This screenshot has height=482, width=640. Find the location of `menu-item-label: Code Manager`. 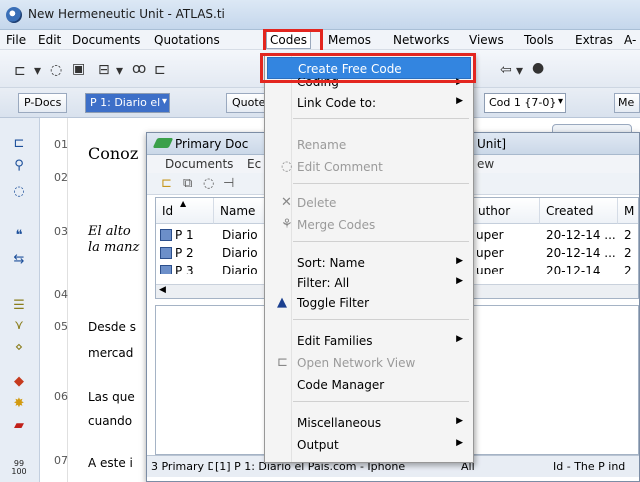

menu-item-label: Code Manager is located at coordinates (341, 385).